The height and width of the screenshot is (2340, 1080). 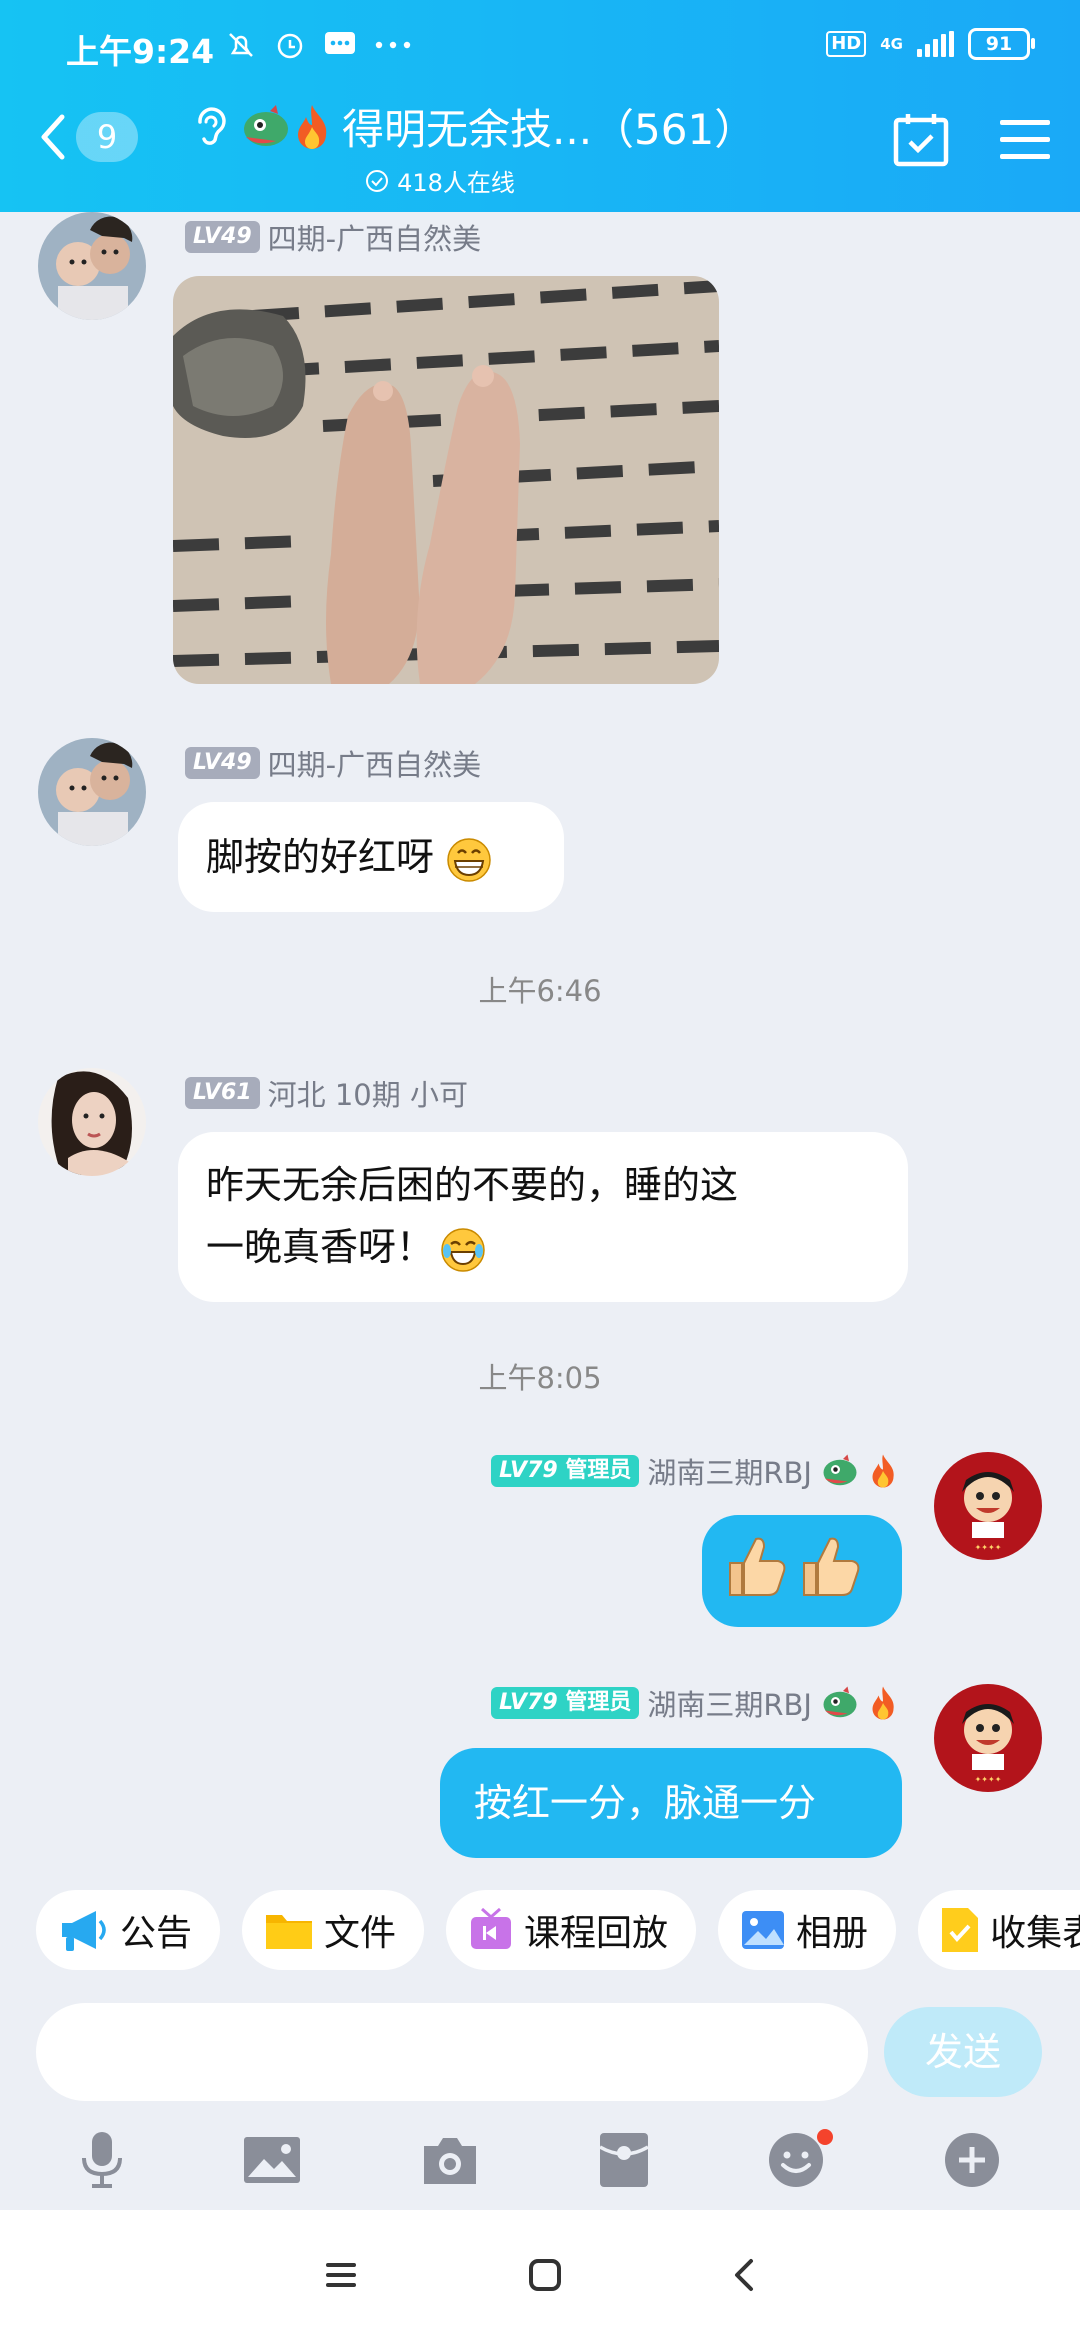 What do you see at coordinates (763, 1930) in the screenshot?
I see `album-icon` at bounding box center [763, 1930].